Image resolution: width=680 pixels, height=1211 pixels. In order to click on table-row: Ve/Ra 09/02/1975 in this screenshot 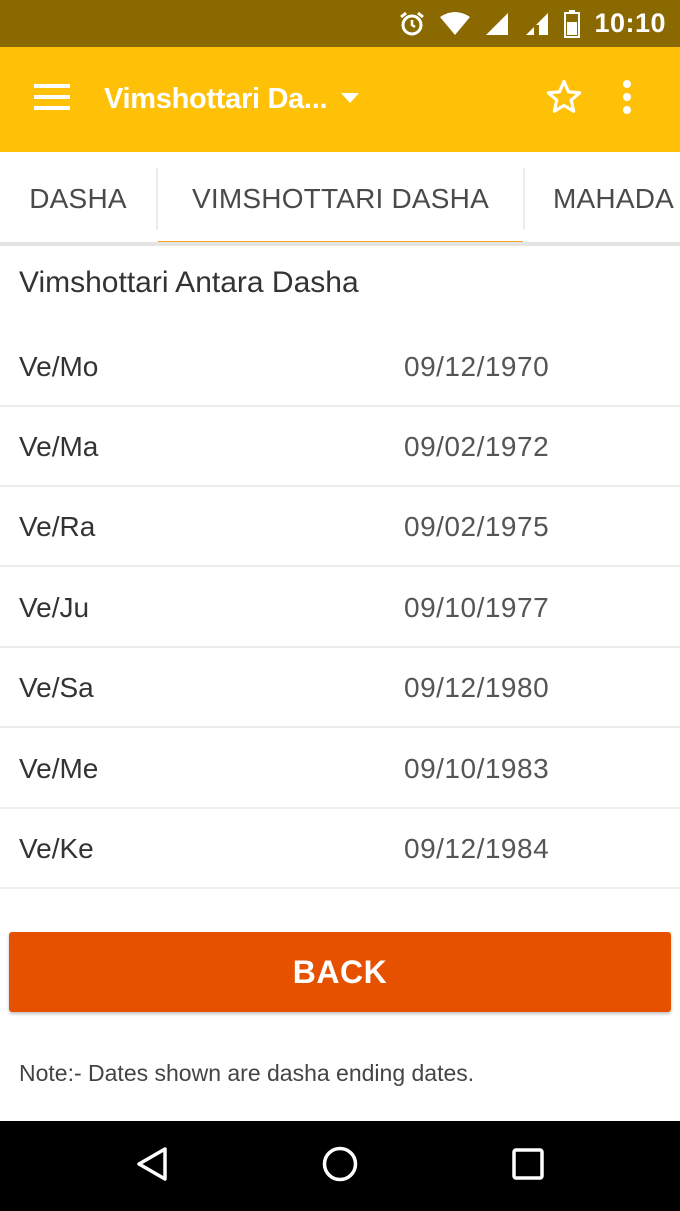, I will do `click(340, 527)`.